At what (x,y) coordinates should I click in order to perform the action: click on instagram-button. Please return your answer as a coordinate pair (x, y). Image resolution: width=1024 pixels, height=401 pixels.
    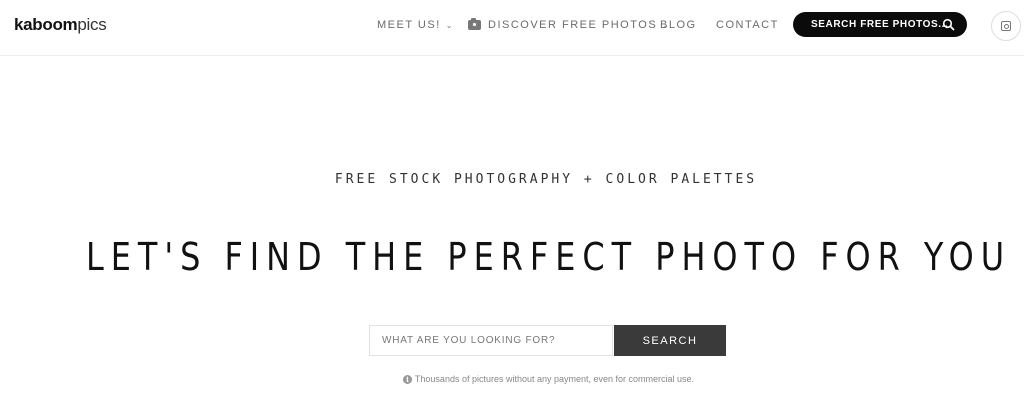
    Looking at the image, I should click on (1006, 26).